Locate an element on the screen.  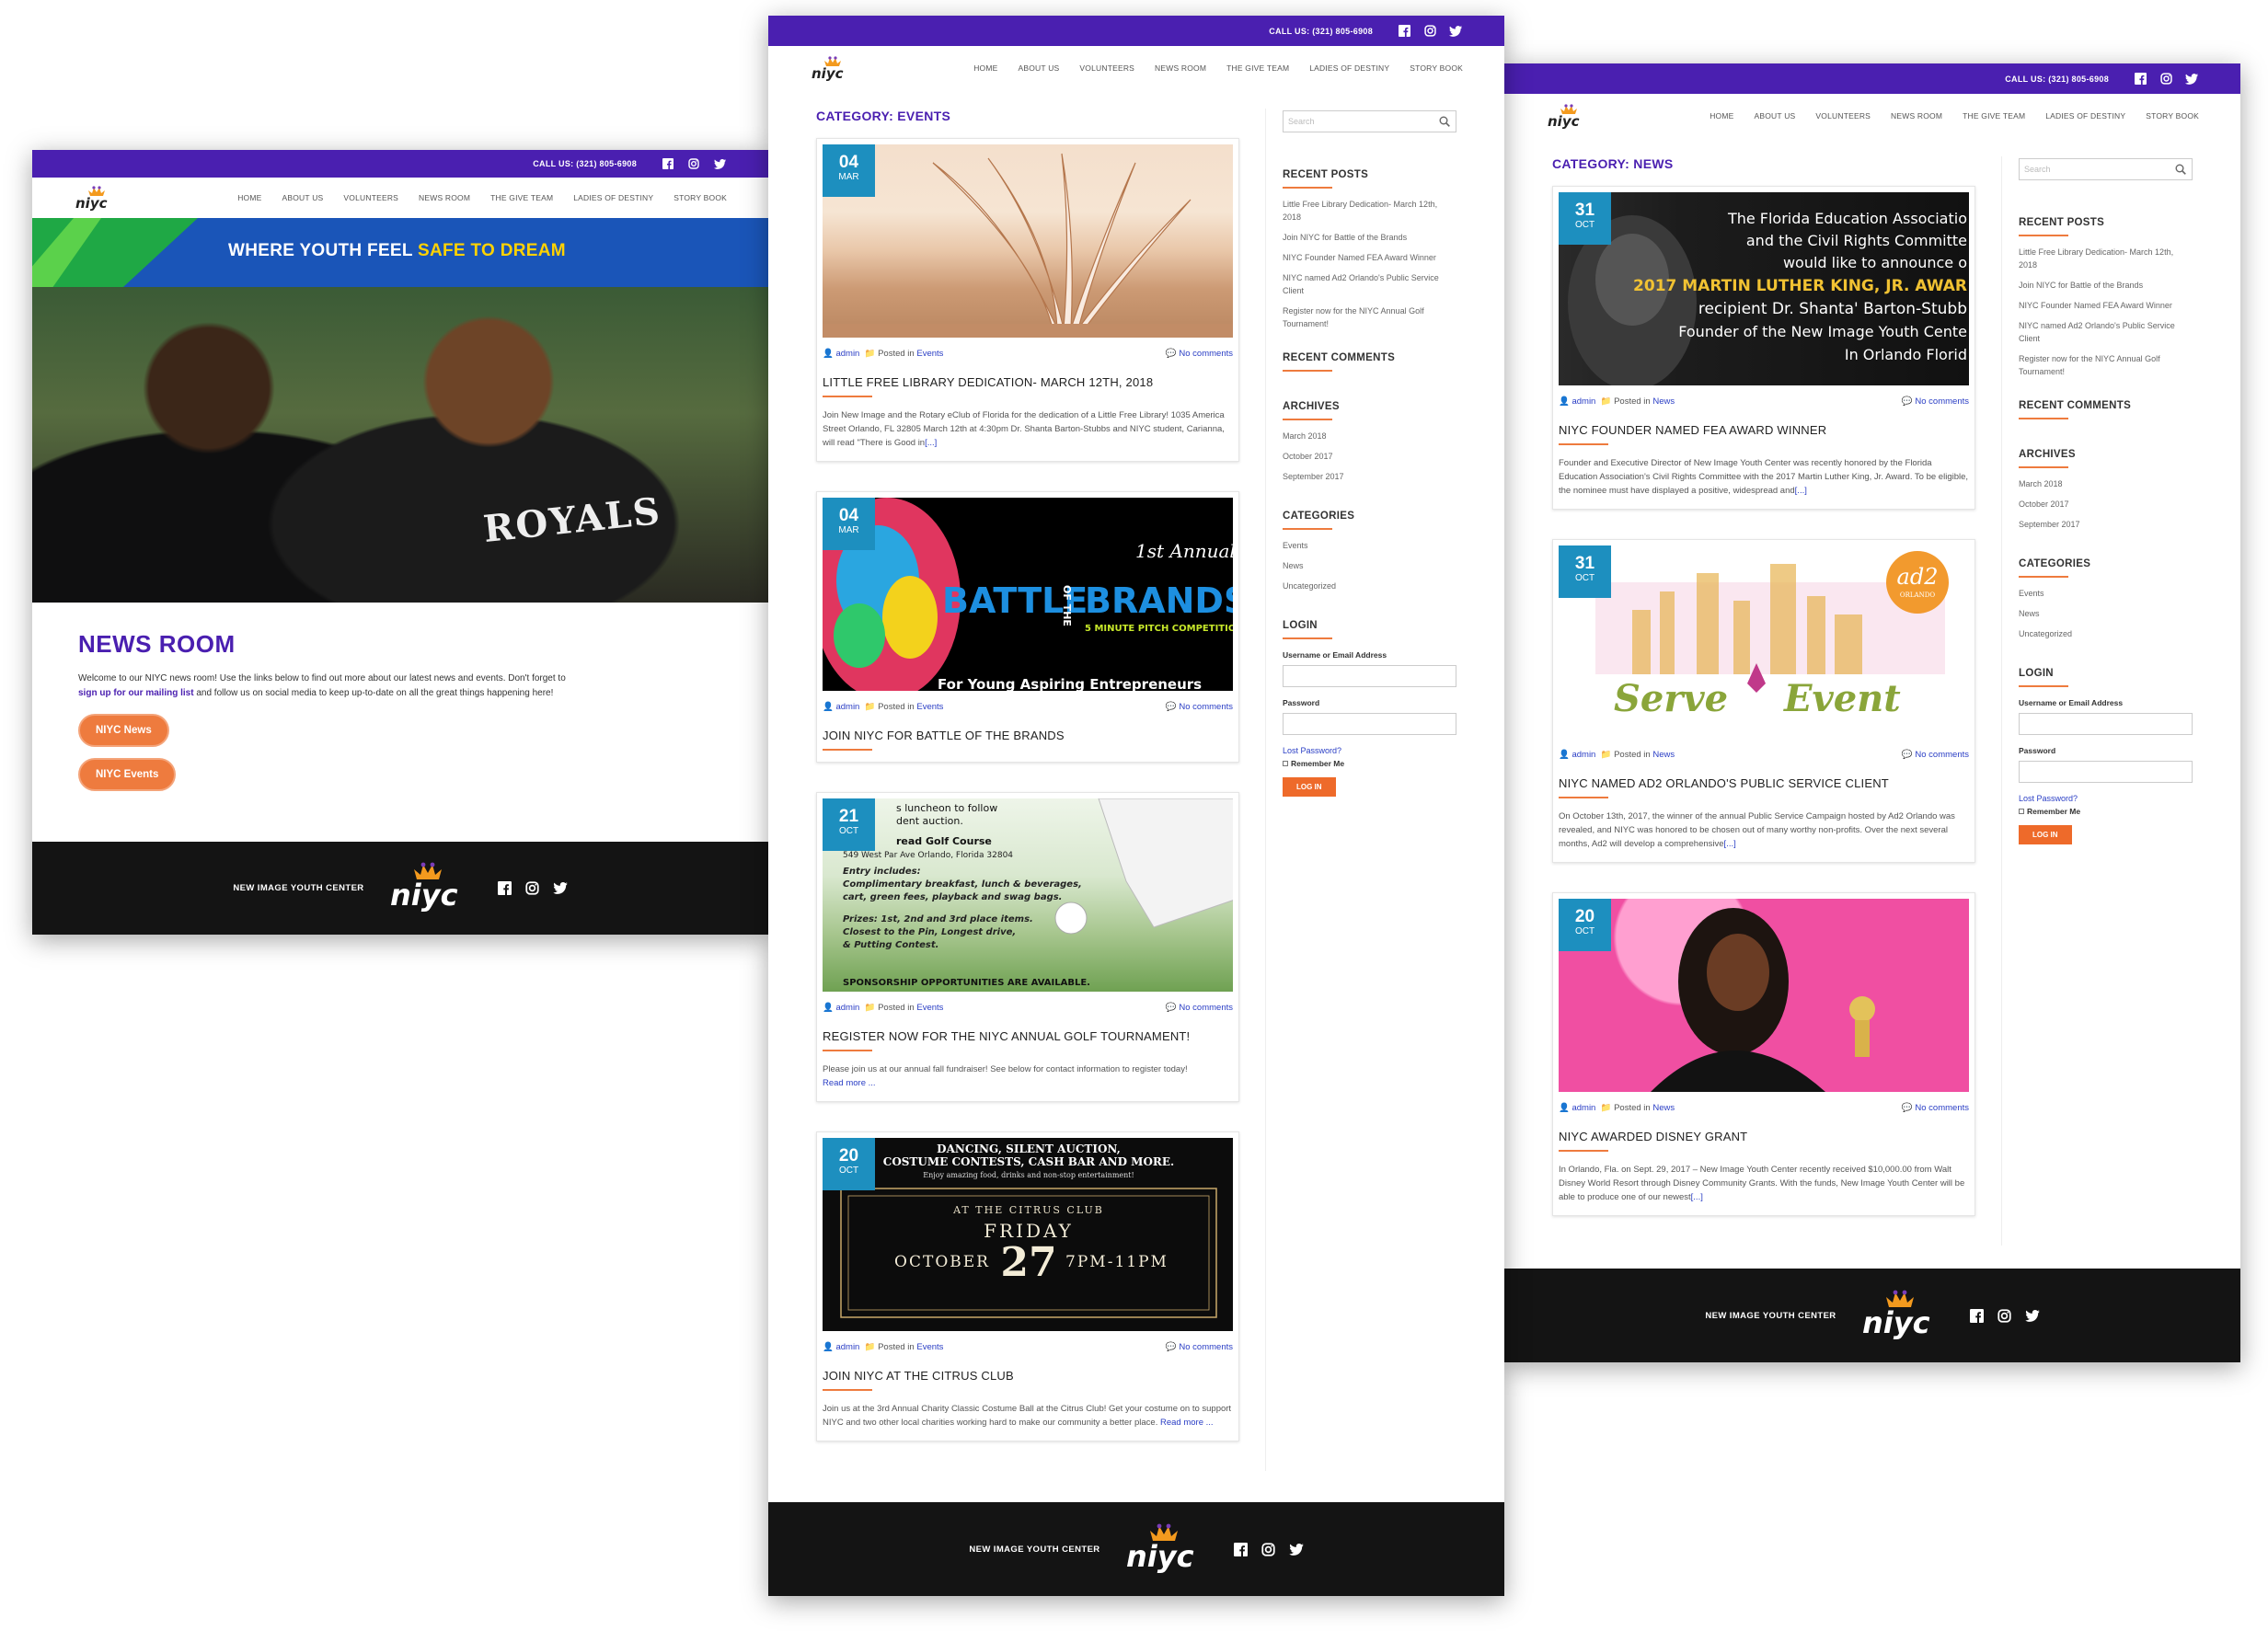
username-field is located at coordinates (2106, 724).